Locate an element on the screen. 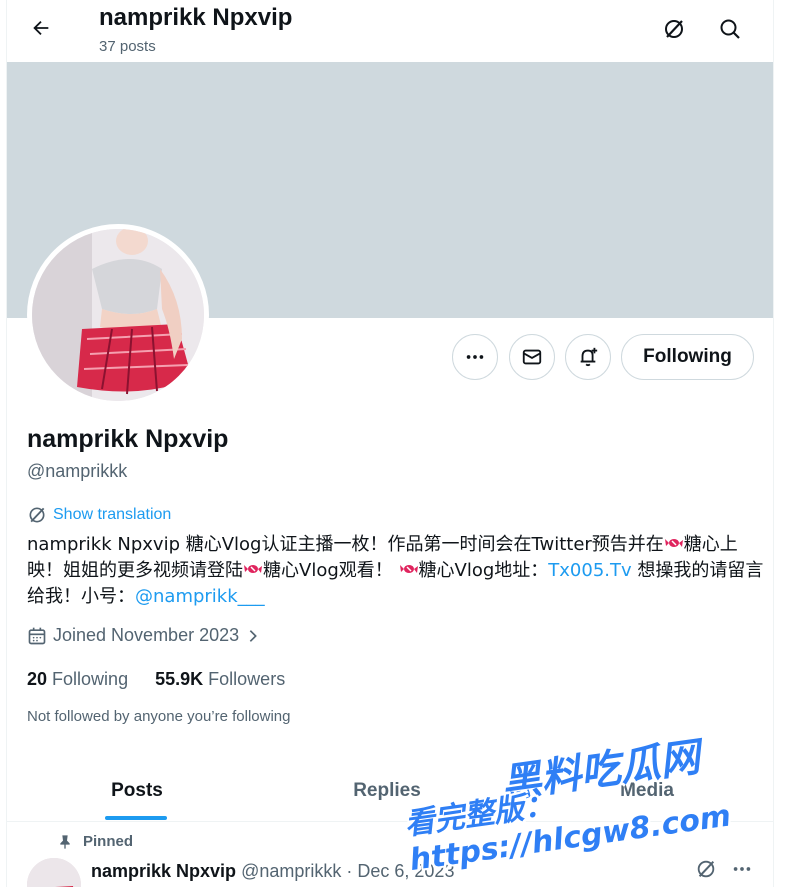  pinned-indicator: Pinned is located at coordinates (95, 841).